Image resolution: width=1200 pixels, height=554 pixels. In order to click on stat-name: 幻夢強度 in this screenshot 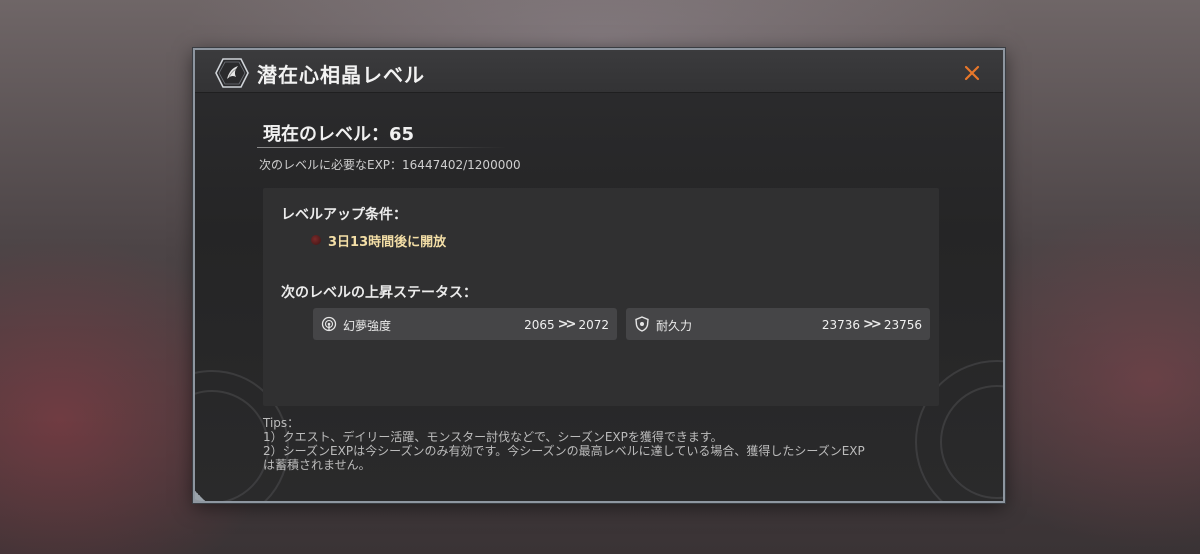, I will do `click(367, 326)`.